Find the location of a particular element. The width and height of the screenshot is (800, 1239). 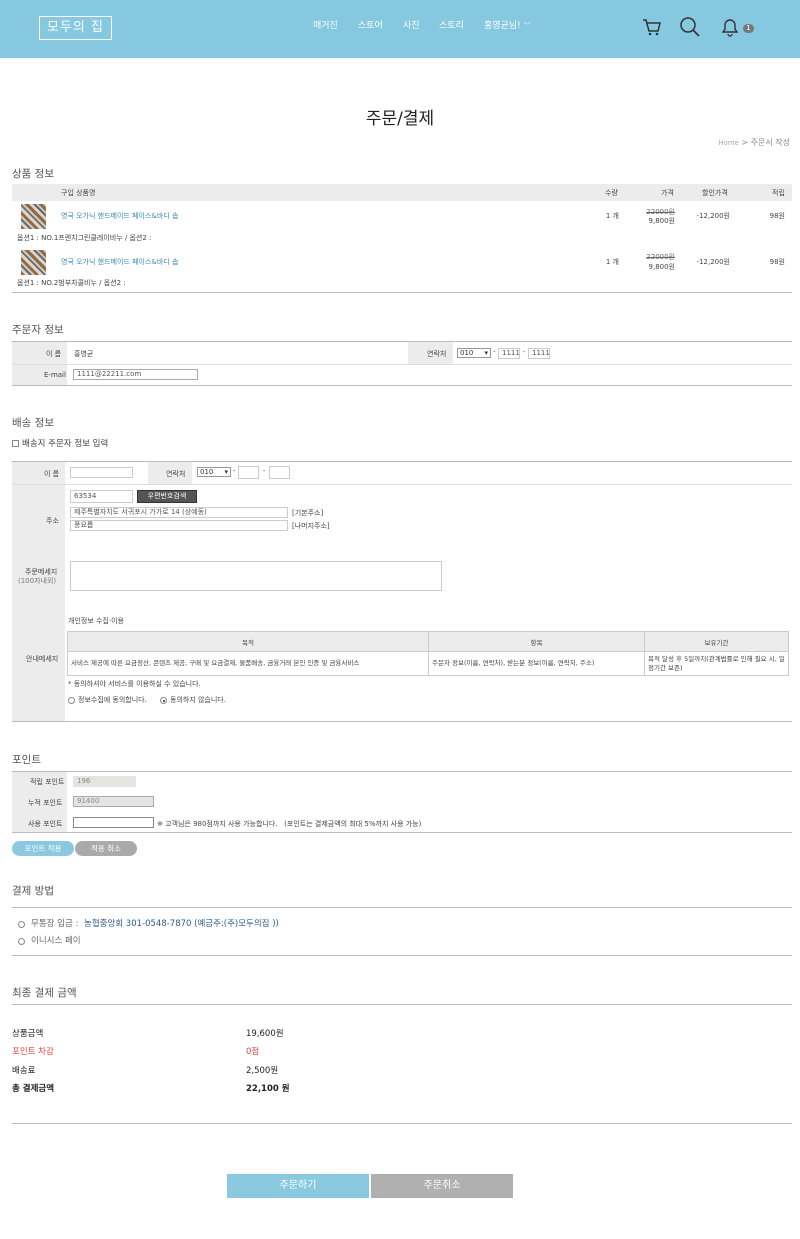

product-option: 옵션1 : NO.2범부차콜비누 / 옵션2 : is located at coordinates (71, 283).